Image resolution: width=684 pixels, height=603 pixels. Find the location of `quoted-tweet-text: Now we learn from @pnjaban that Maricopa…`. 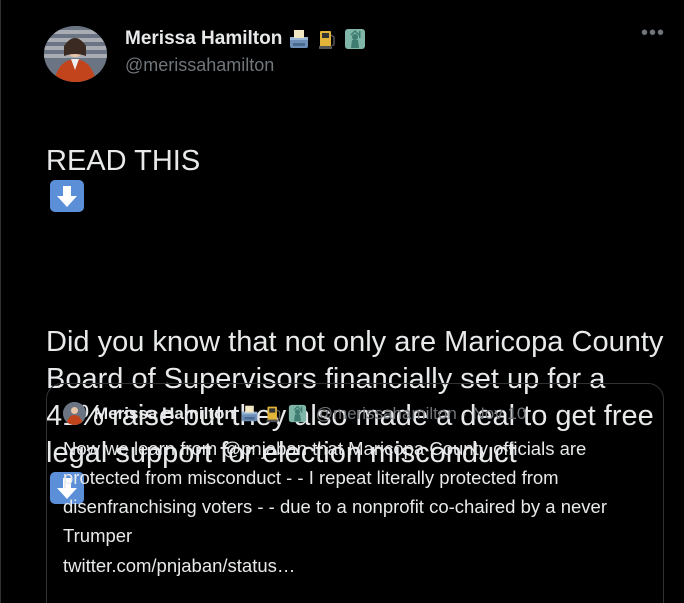

quoted-tweet-text: Now we learn from @pnjaban that Maricopa… is located at coordinates (335, 492).